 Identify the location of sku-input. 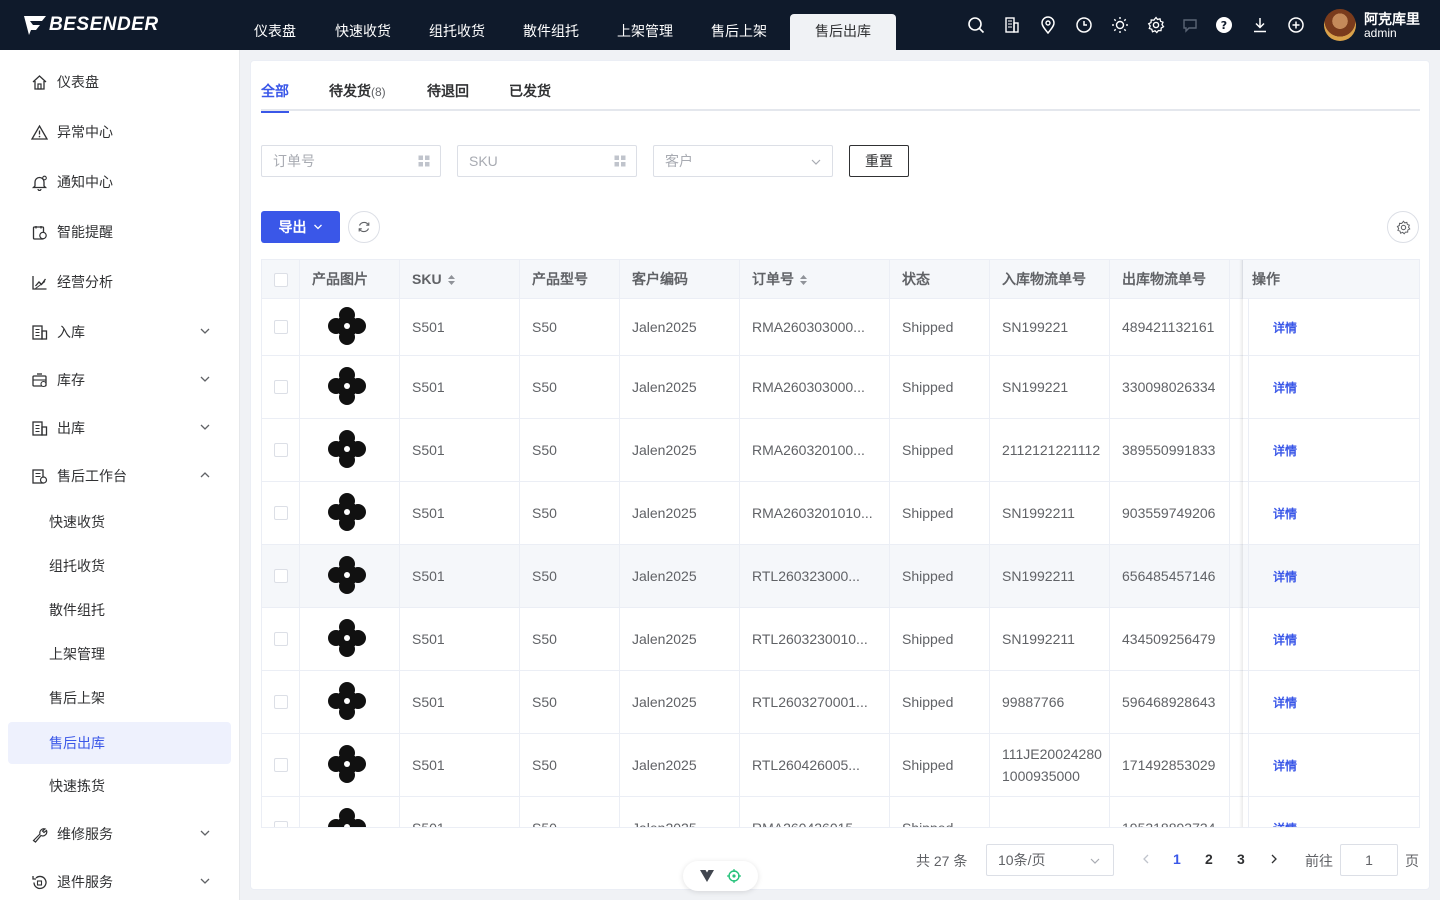
(523, 161).